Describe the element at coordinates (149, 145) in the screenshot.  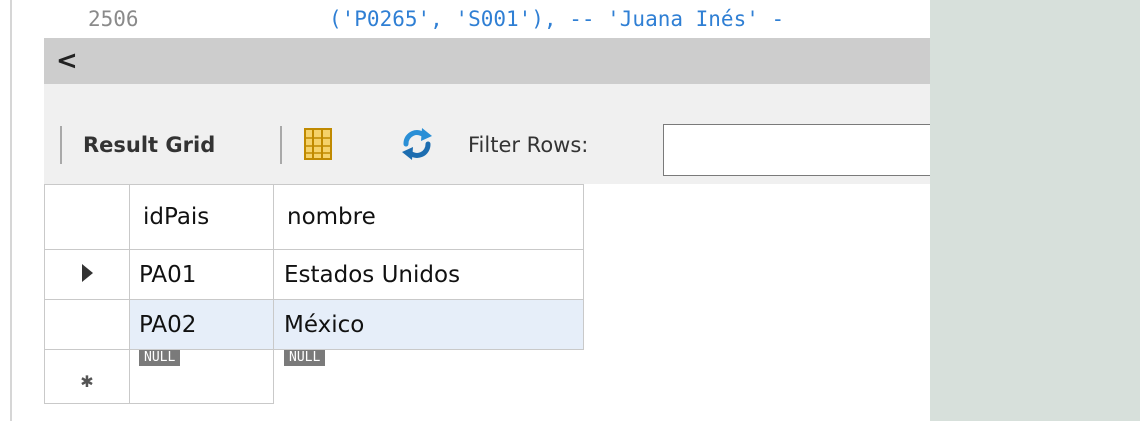
I see `result-grid-tab: Result Grid` at that location.